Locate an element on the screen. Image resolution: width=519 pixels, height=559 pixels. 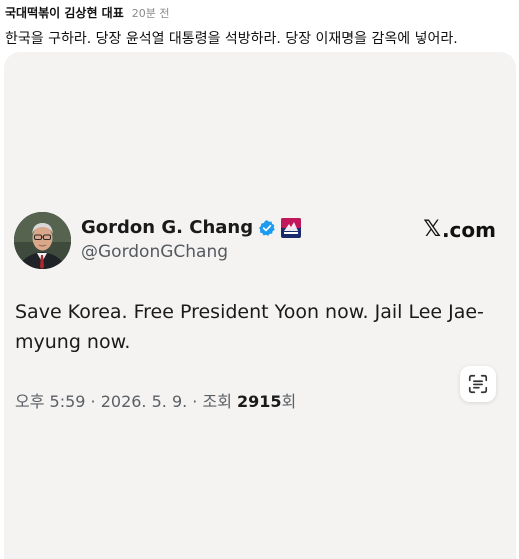
text-scan-button is located at coordinates (478, 384).